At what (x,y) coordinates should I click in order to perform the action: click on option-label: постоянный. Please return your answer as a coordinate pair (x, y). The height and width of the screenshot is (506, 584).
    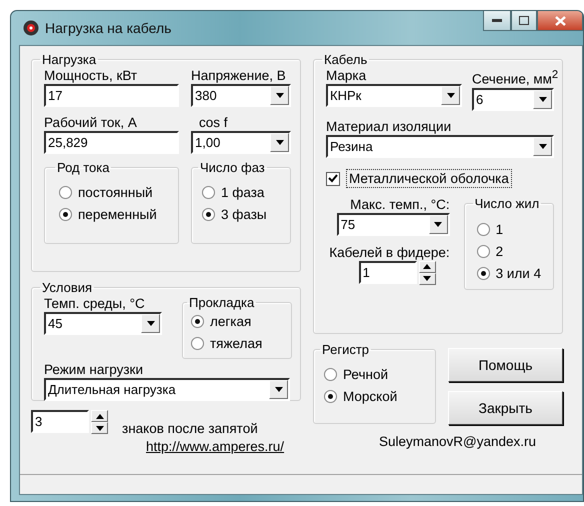
    Looking at the image, I should click on (115, 192).